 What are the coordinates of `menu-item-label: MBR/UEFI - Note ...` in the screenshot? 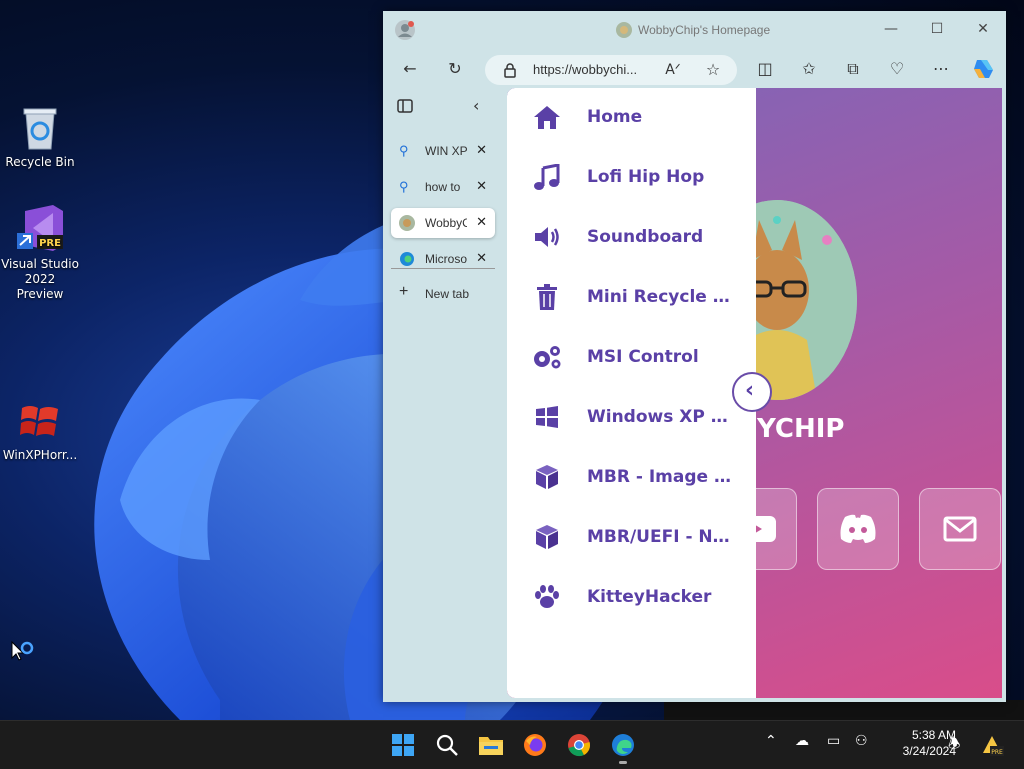 It's located at (663, 537).